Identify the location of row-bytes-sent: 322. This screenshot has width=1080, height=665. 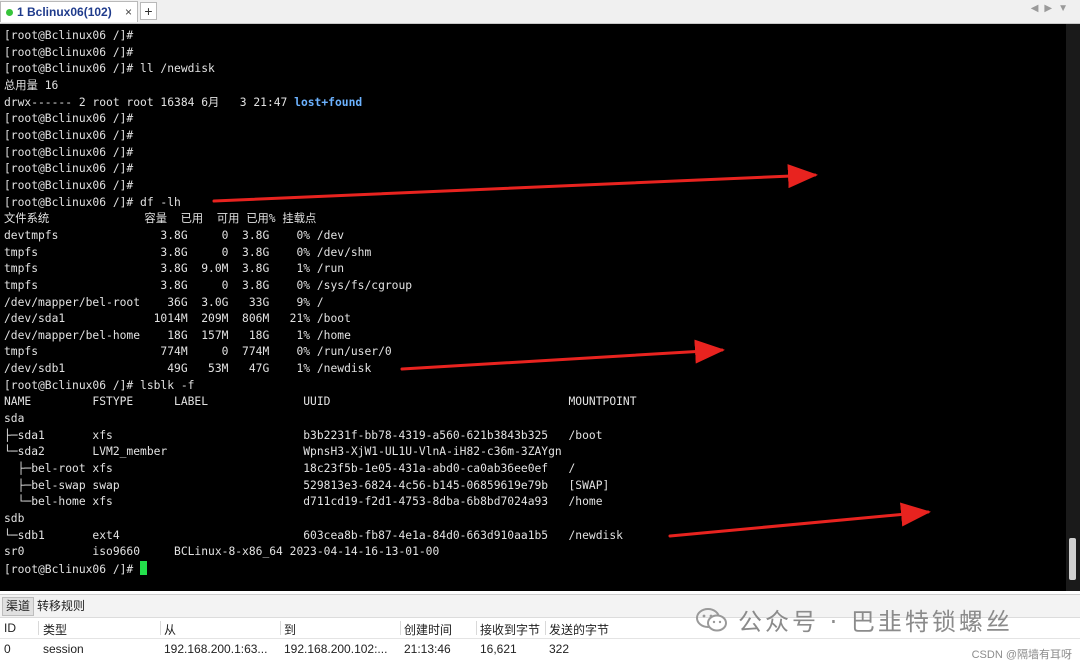
(559, 649).